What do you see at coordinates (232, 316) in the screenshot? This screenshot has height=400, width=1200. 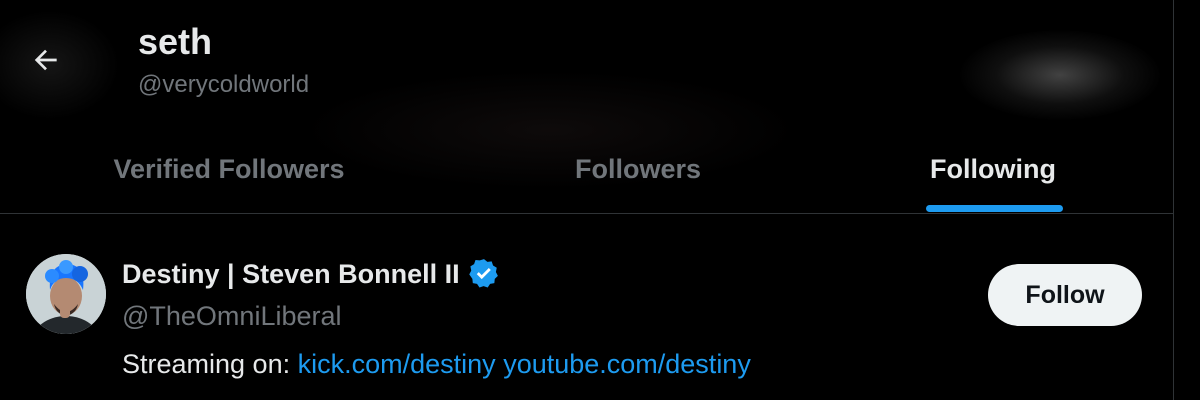 I see `user-handle: @TheOmniLiberal` at bounding box center [232, 316].